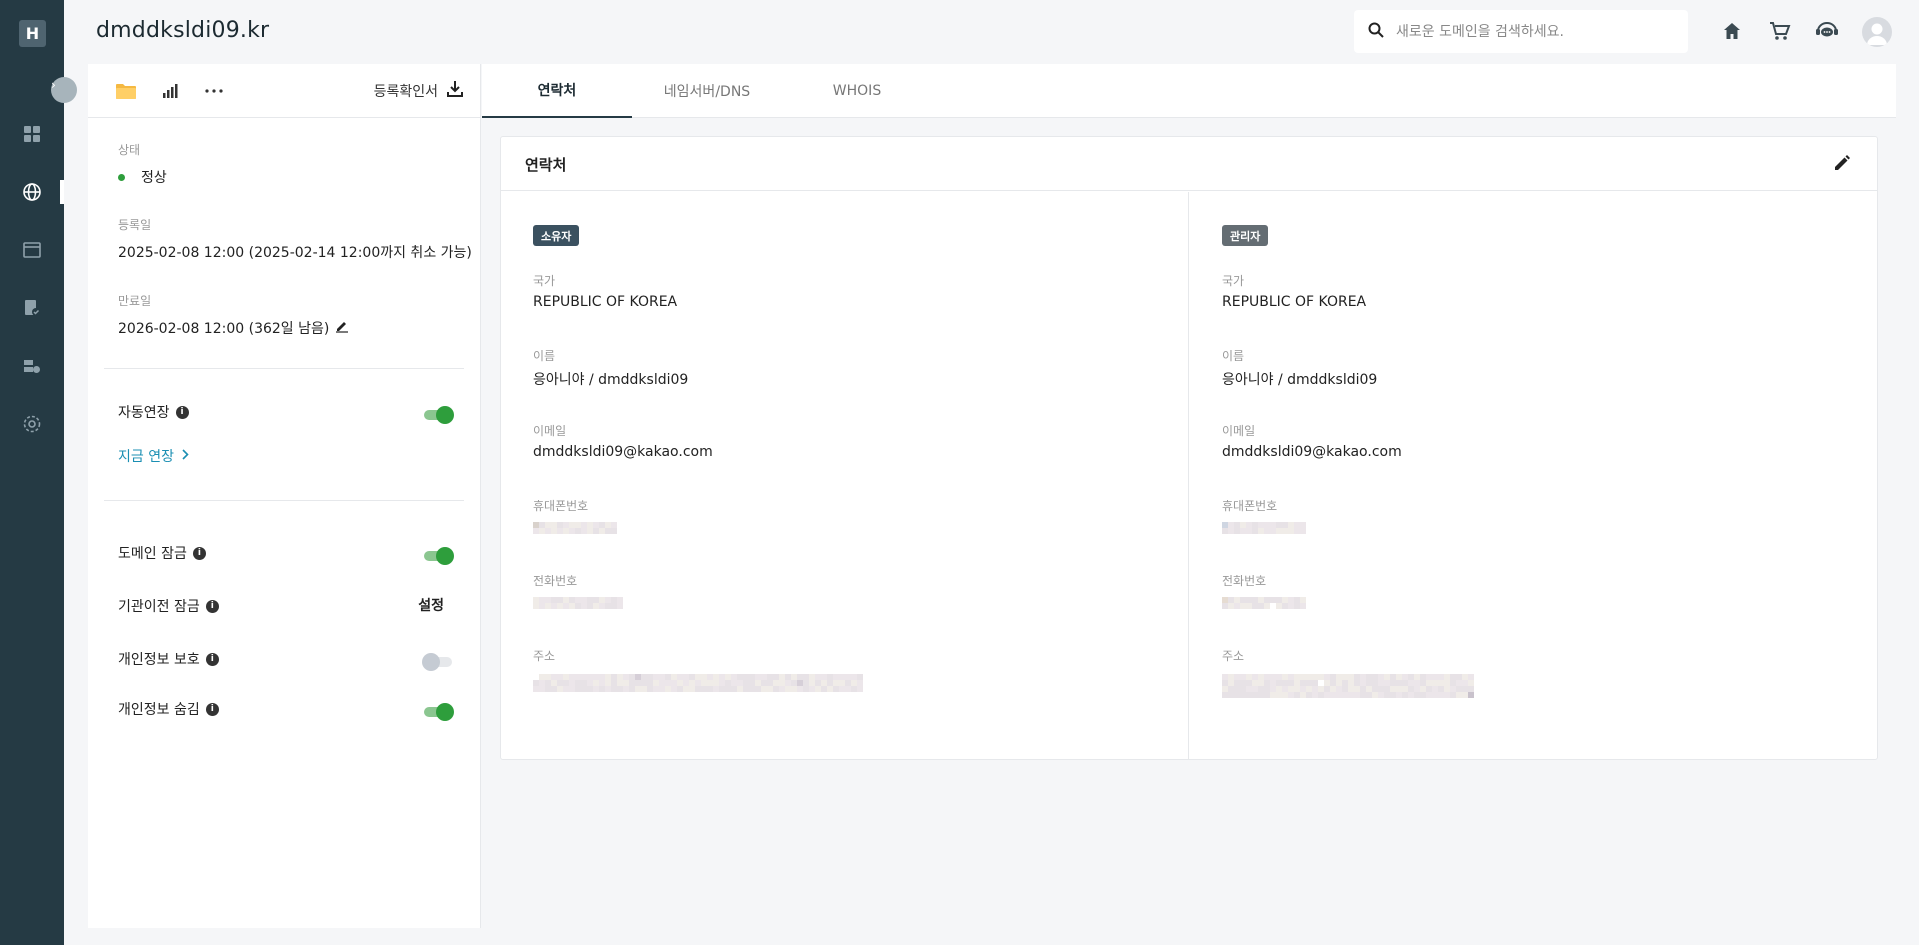  I want to click on privacy-protect-text: 개인정보 보호, so click(159, 660).